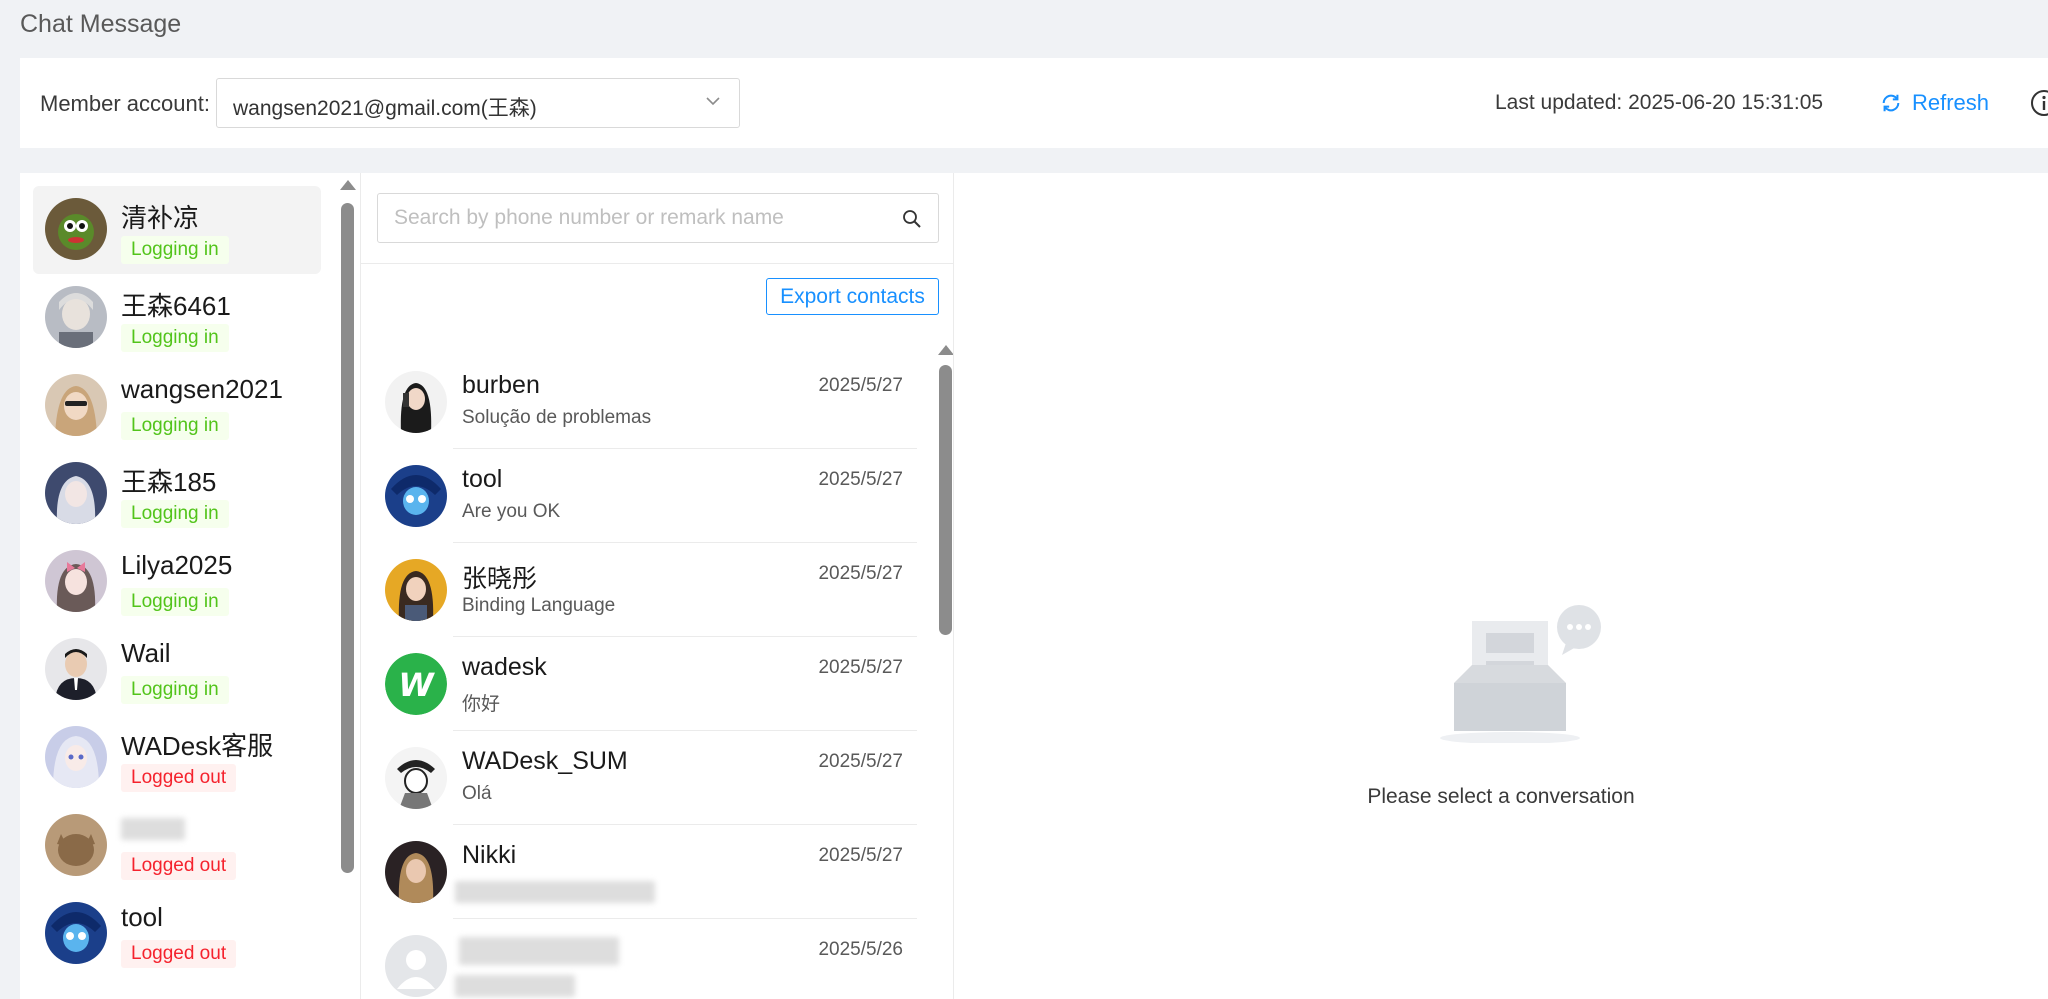  I want to click on contact-name: 张晓彤, so click(500, 579).